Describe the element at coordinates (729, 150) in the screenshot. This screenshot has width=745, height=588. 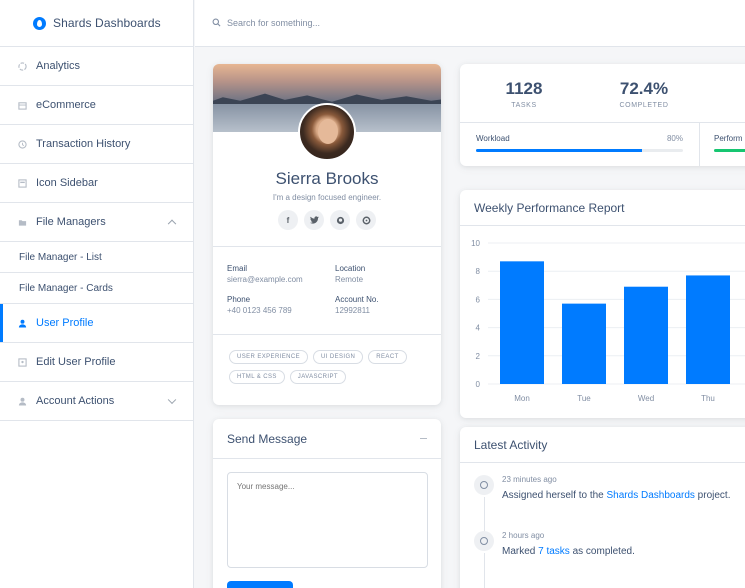
I see `performance-bar-fill` at that location.